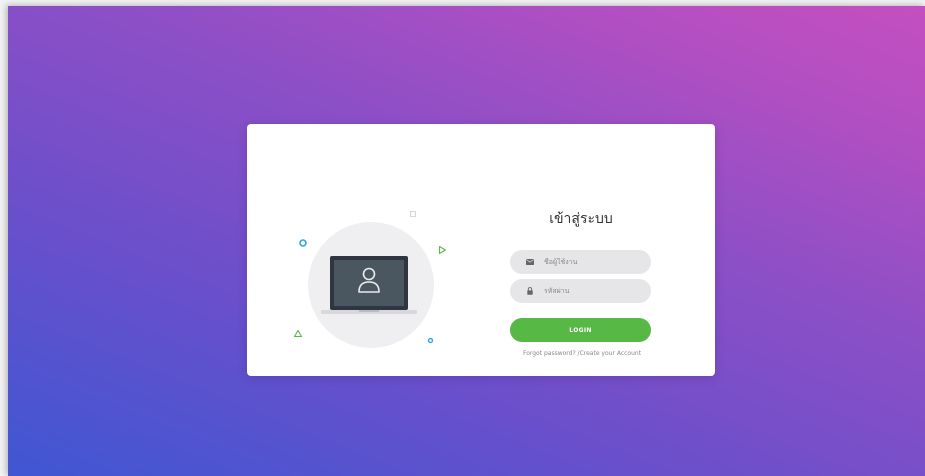 The image size is (925, 476). Describe the element at coordinates (594, 262) in the screenshot. I see `username-input` at that location.